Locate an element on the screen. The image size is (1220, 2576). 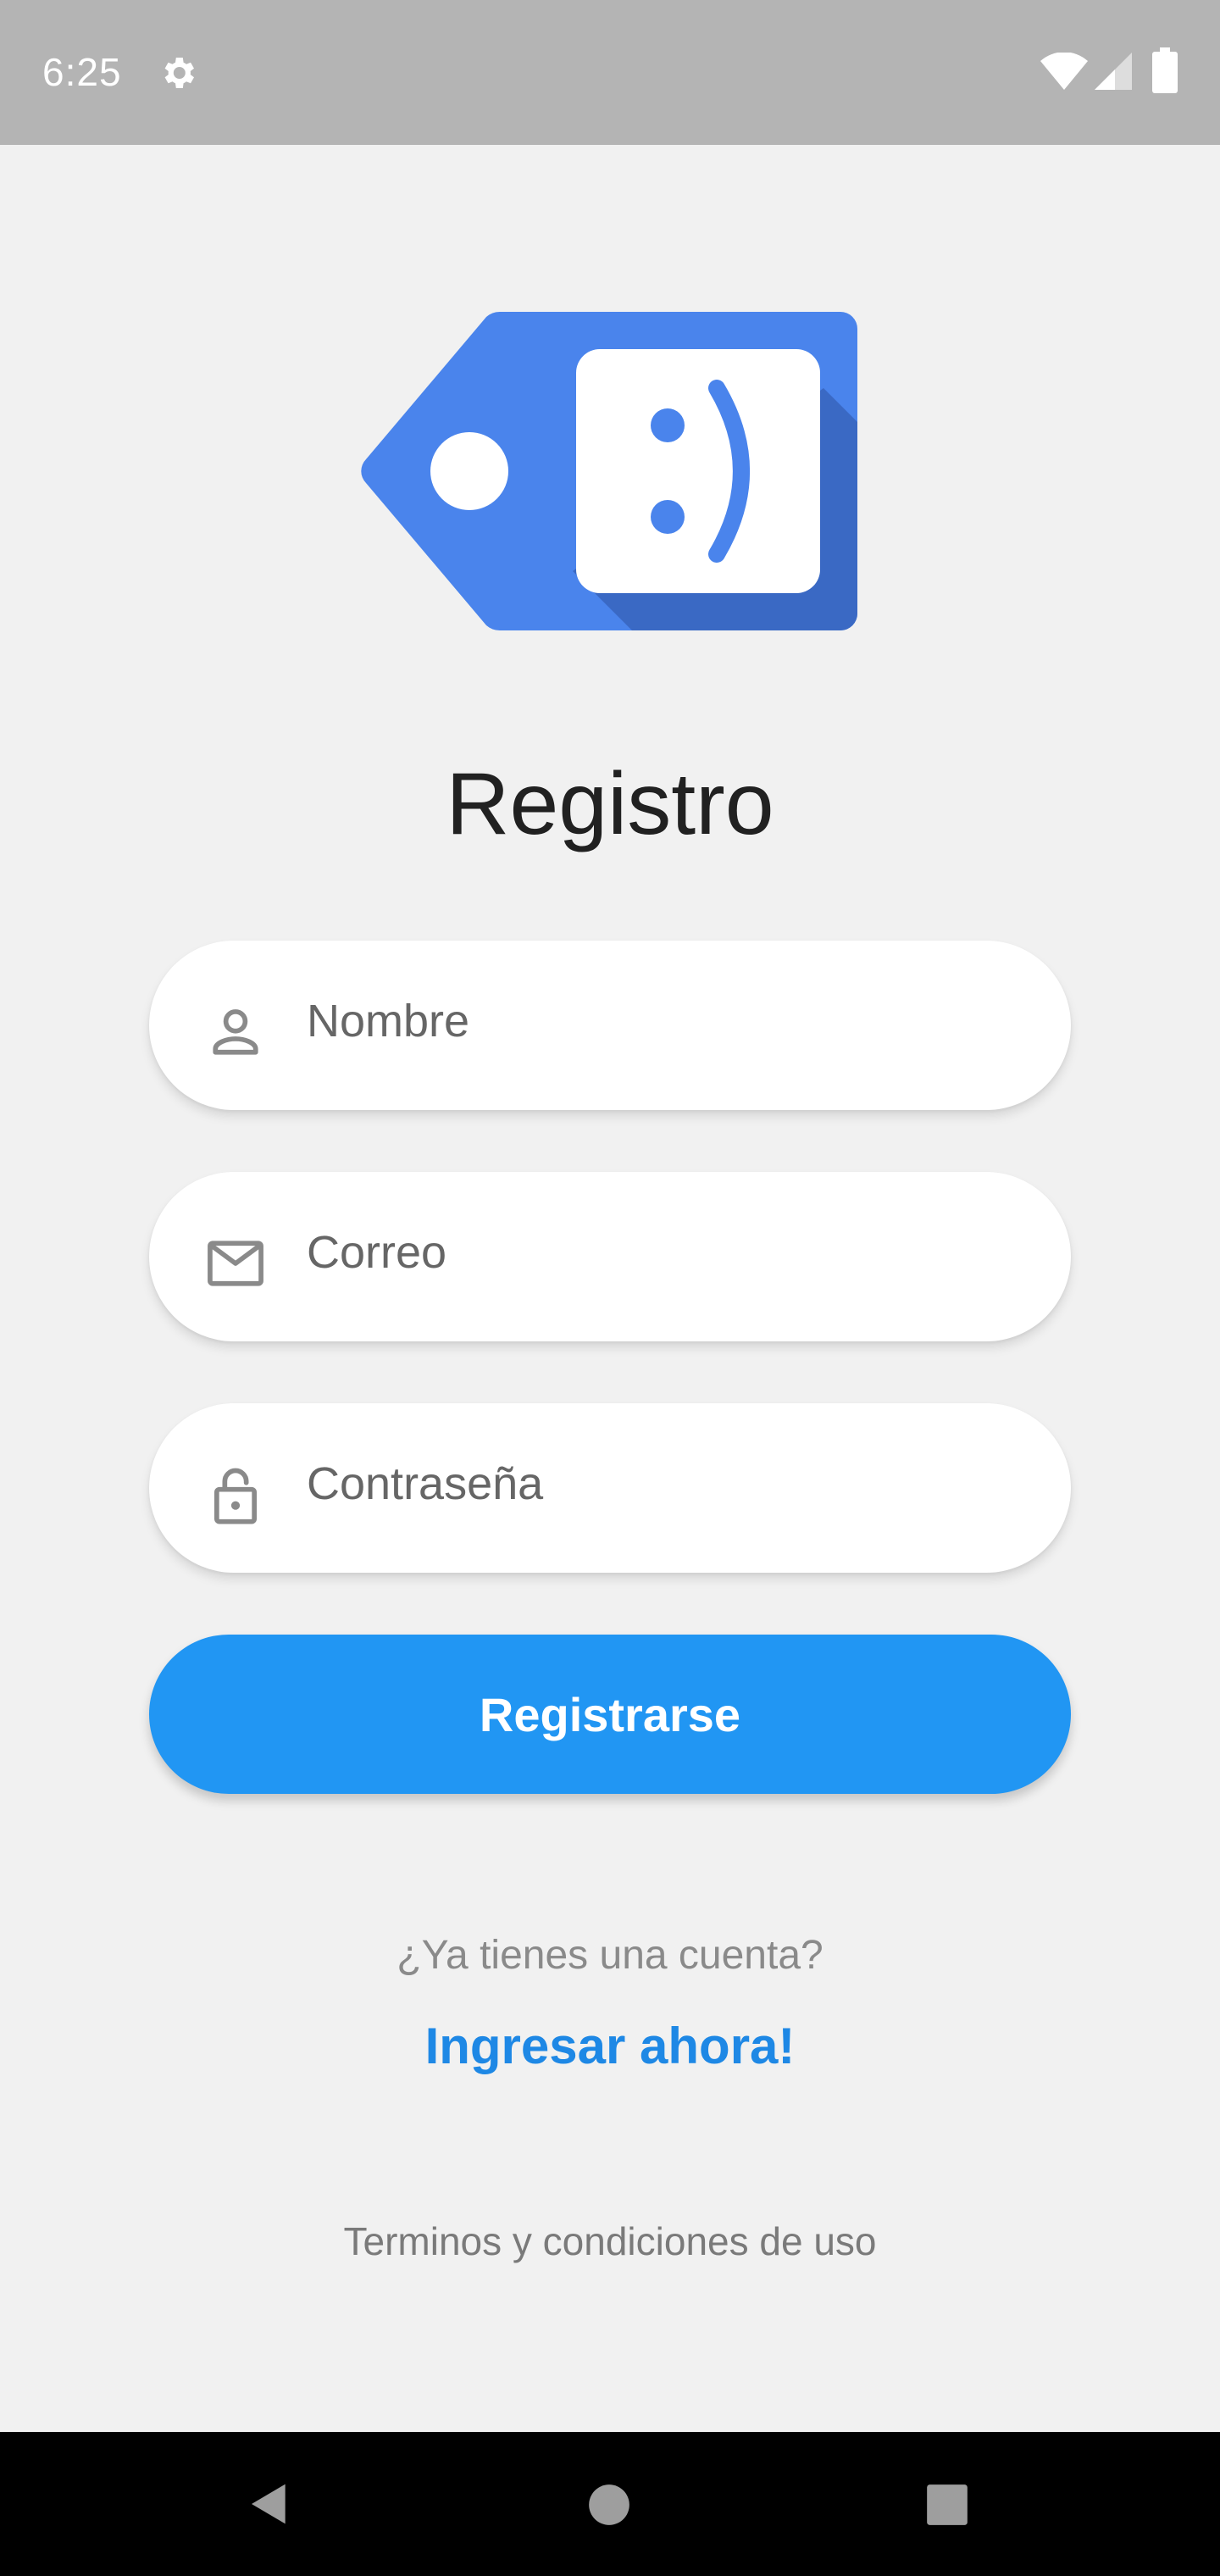
password-input is located at coordinates (669, 1483).